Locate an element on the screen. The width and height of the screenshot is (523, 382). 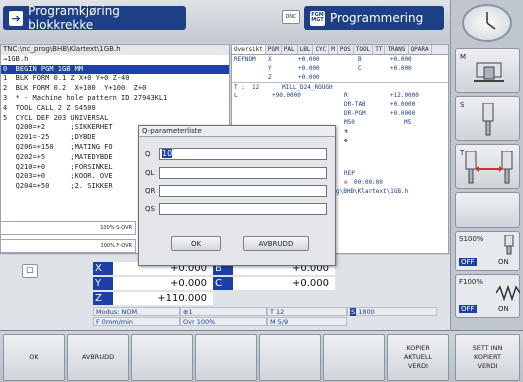
y-value: +0.000 is located at coordinates (309, 68).